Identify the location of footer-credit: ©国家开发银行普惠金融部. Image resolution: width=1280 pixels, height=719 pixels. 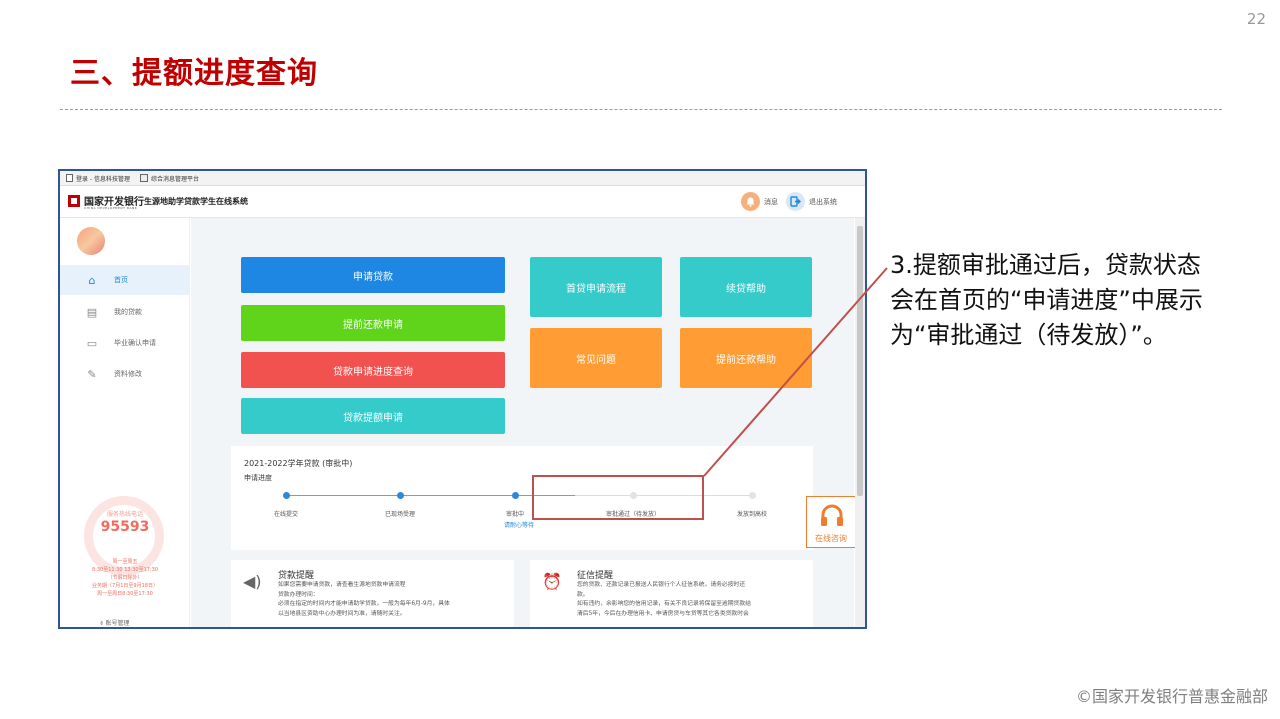
(1171, 696).